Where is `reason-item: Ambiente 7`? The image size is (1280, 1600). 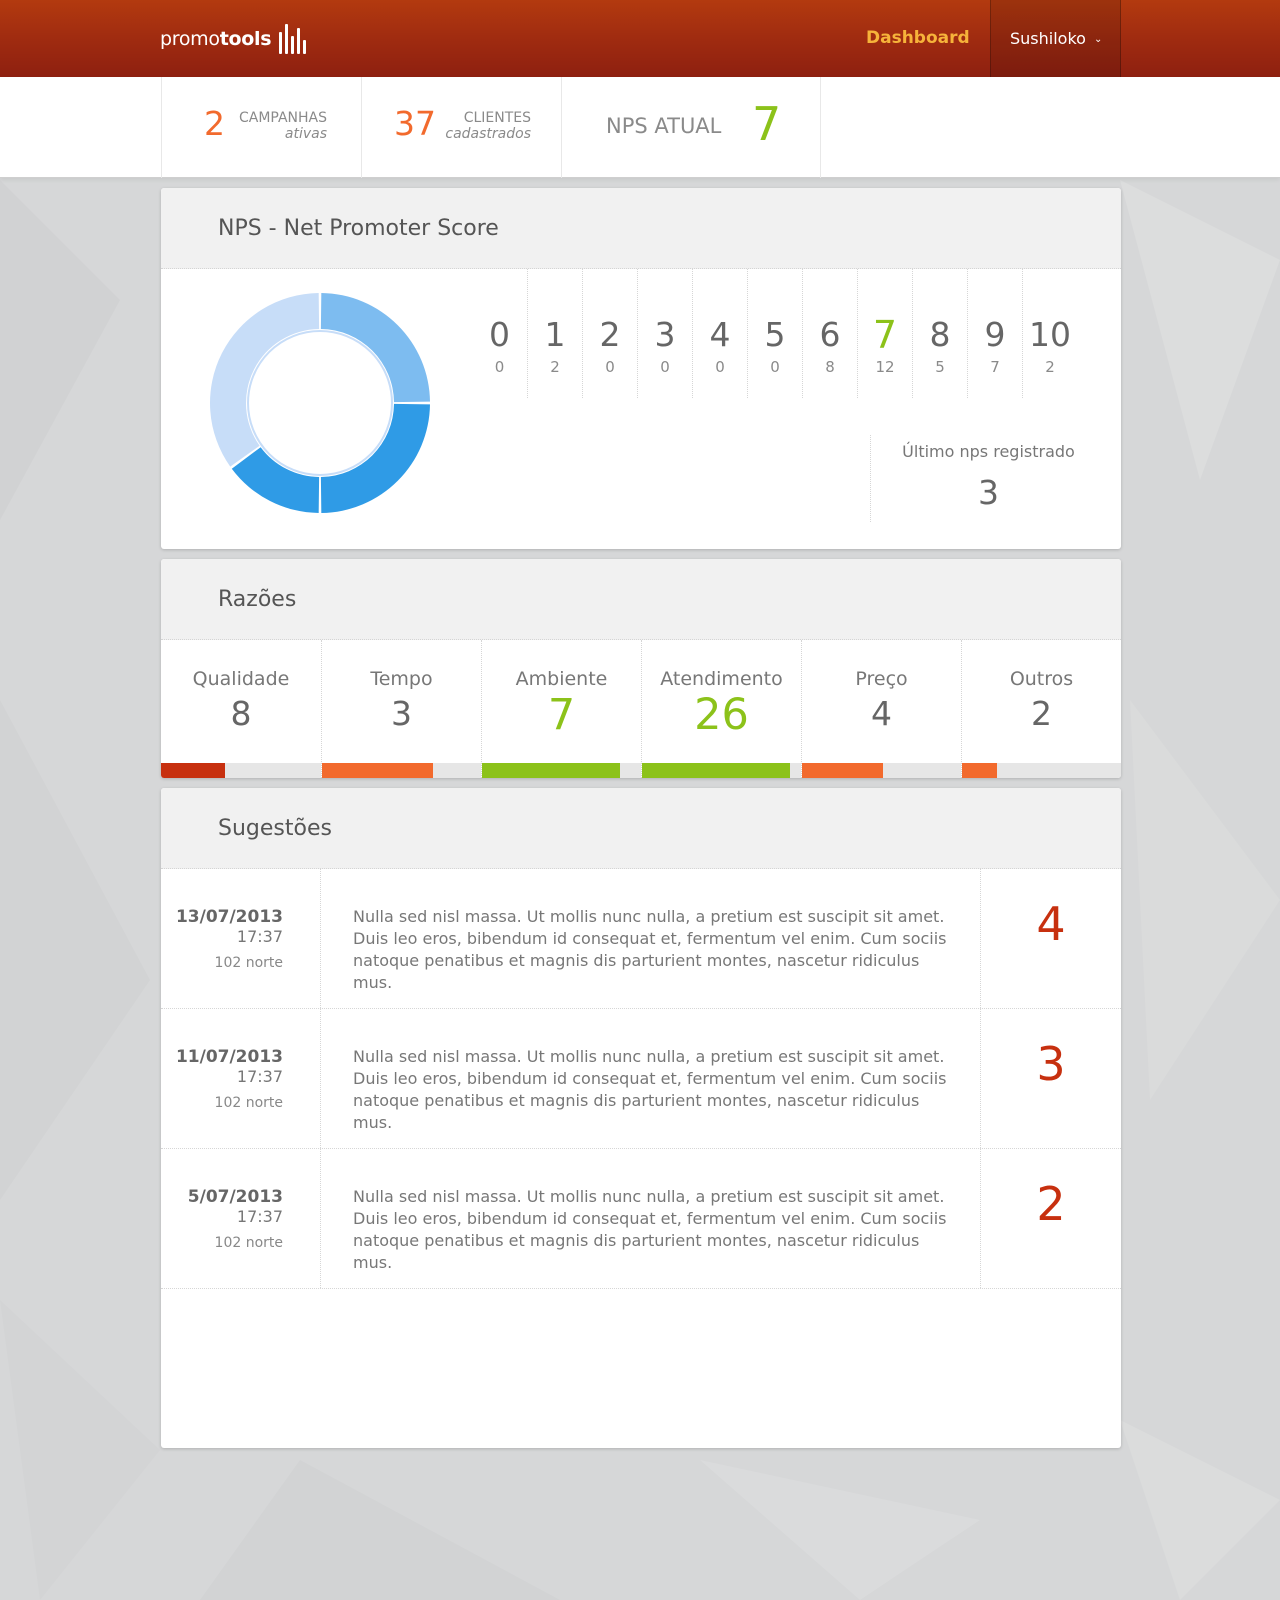 reason-item: Ambiente 7 is located at coordinates (561, 709).